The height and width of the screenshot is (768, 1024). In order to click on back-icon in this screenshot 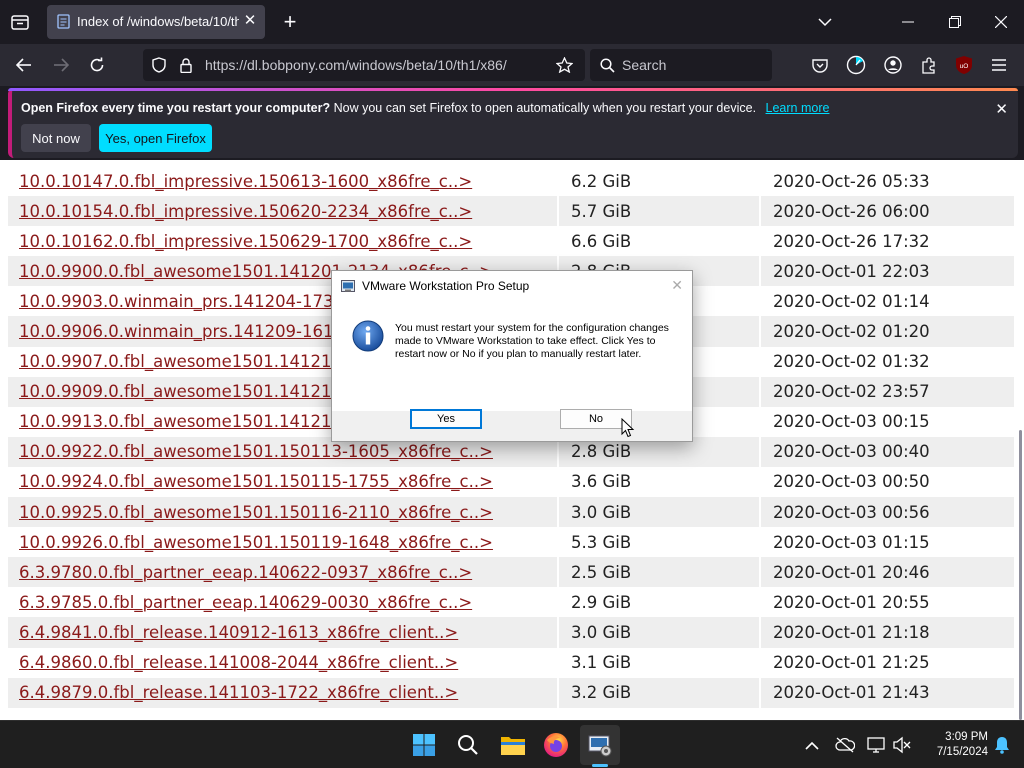, I will do `click(24, 65)`.